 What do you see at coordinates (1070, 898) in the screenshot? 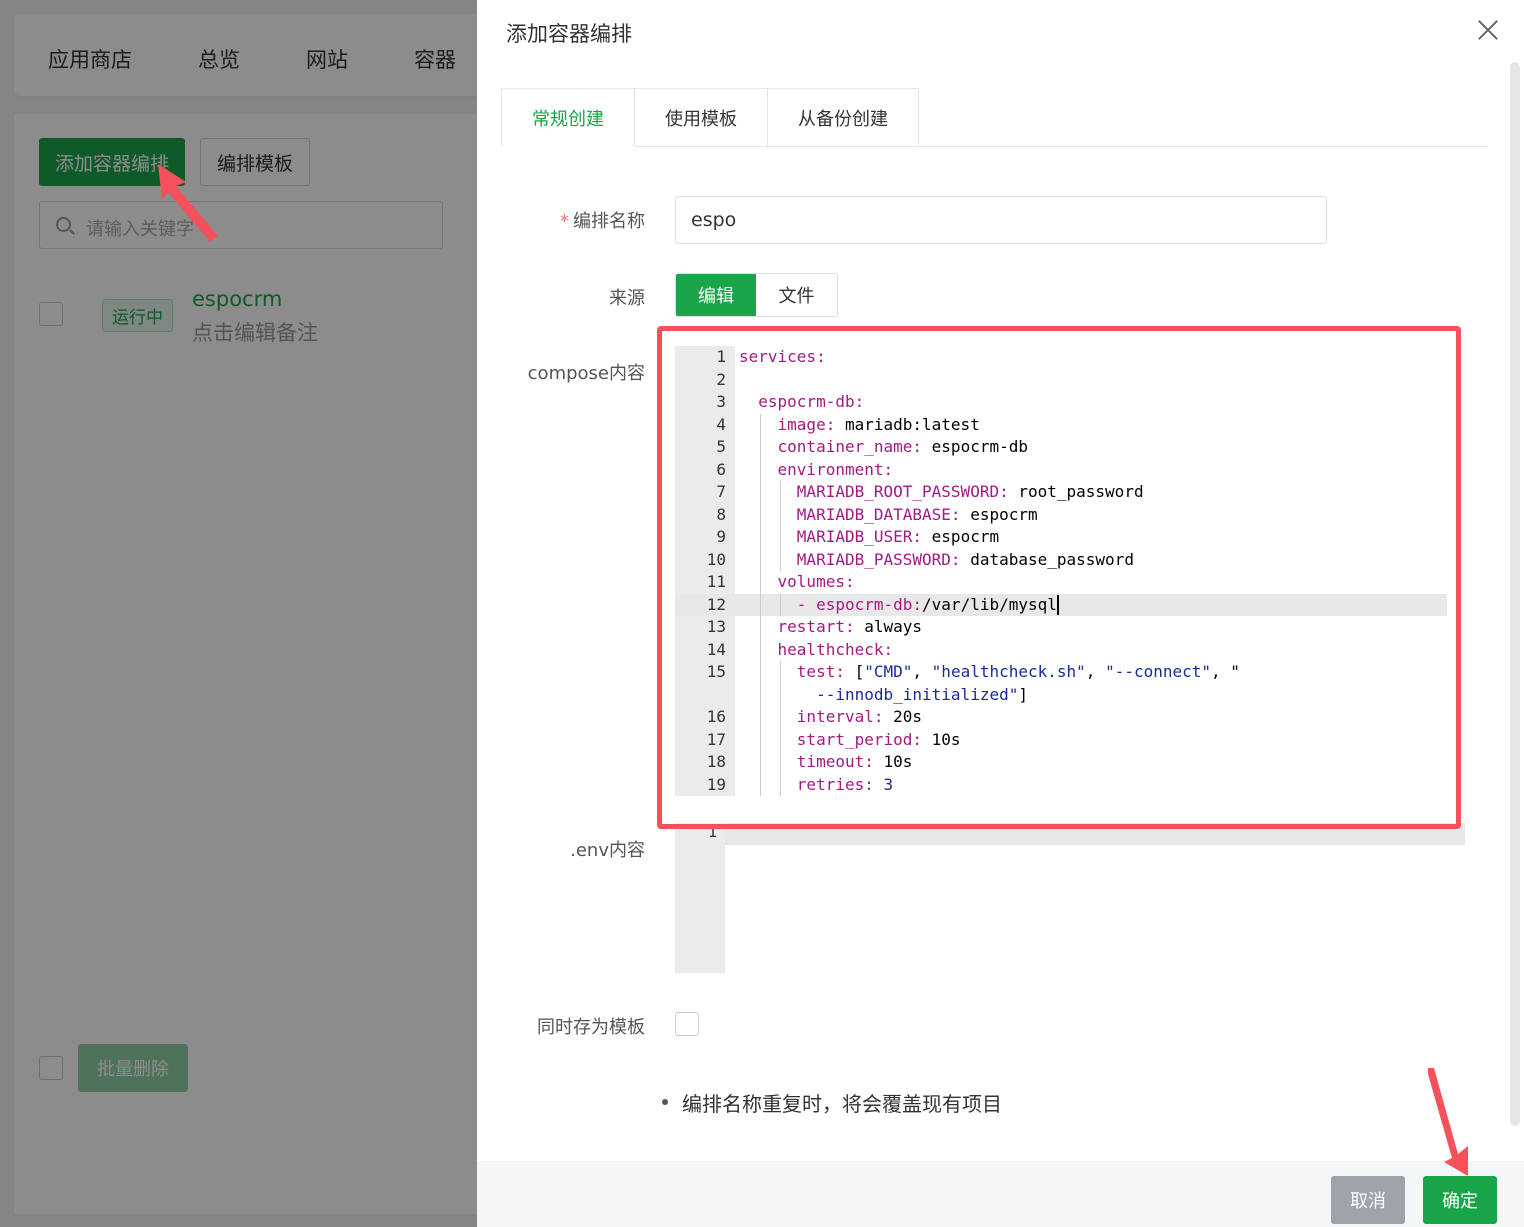
I see `env-code-editor: 1` at bounding box center [1070, 898].